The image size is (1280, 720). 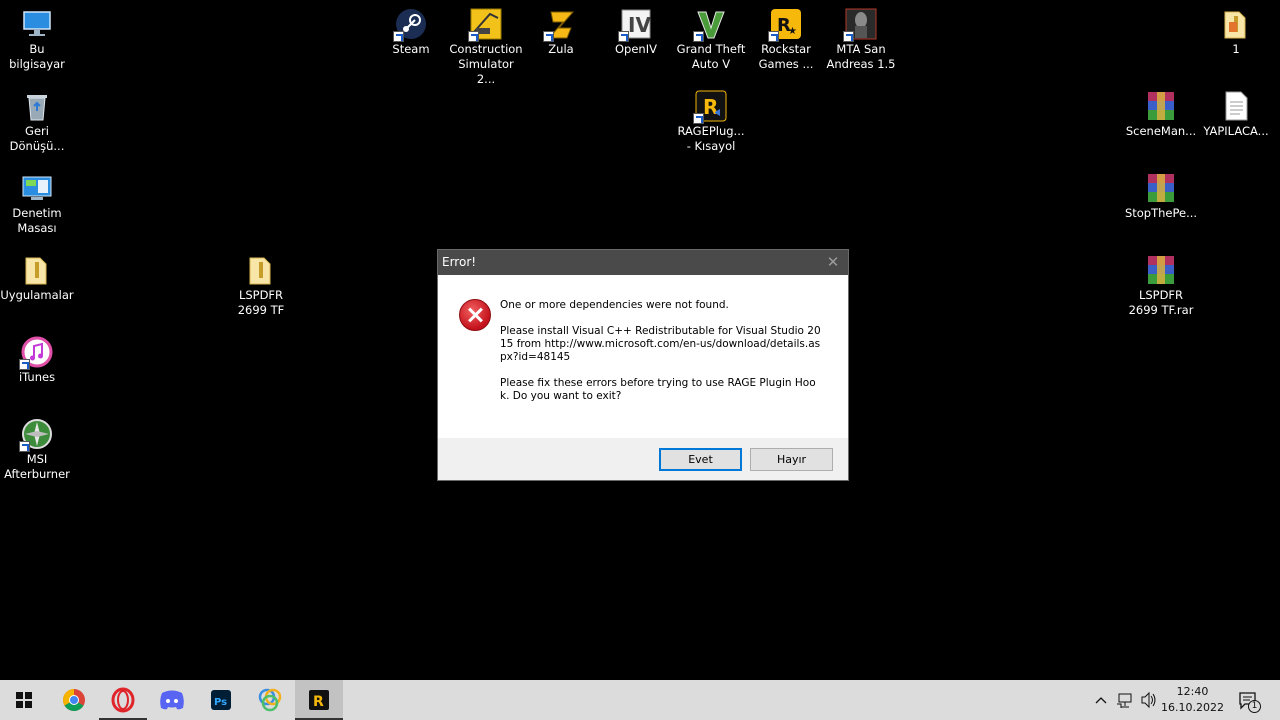 What do you see at coordinates (640, 700) in the screenshot?
I see `taskbar: Ps R 12:40 16.10.2022 1` at bounding box center [640, 700].